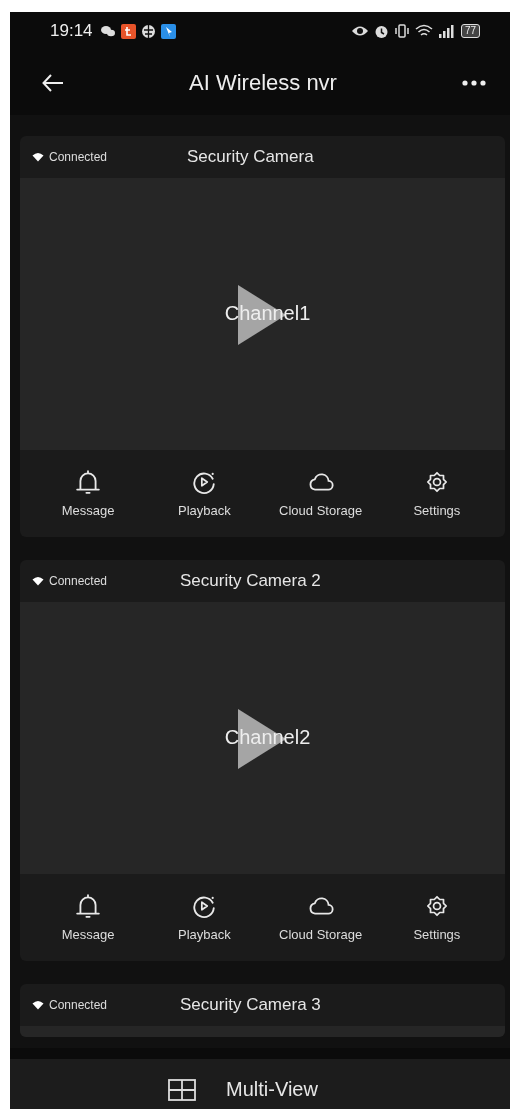  I want to click on signal-icon, so click(446, 31).